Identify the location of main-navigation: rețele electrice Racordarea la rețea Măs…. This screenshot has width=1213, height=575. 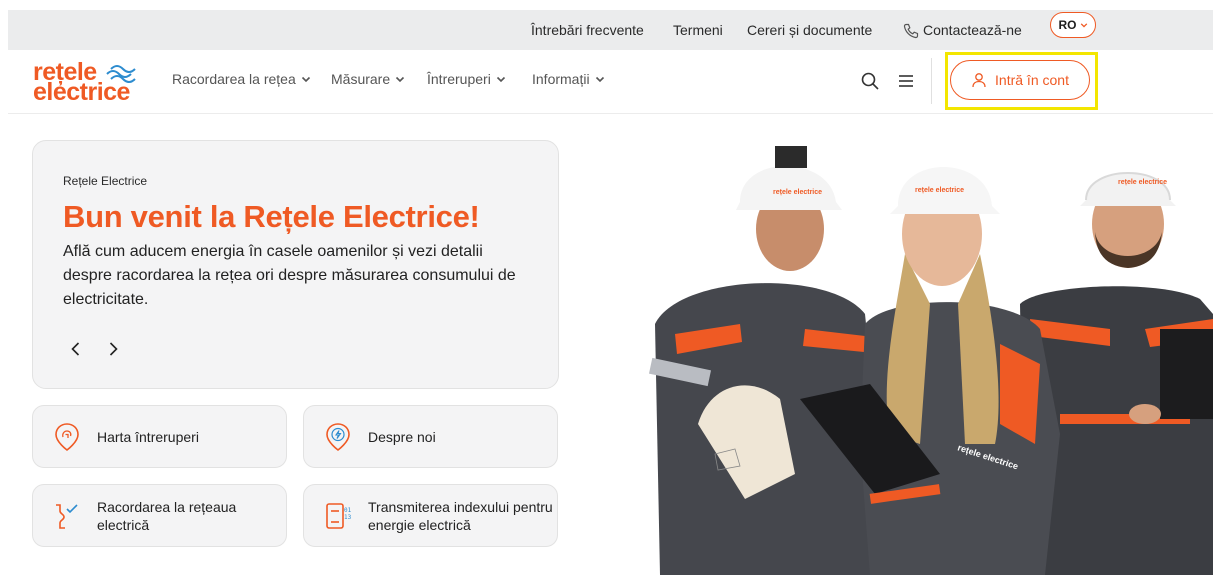
(610, 82).